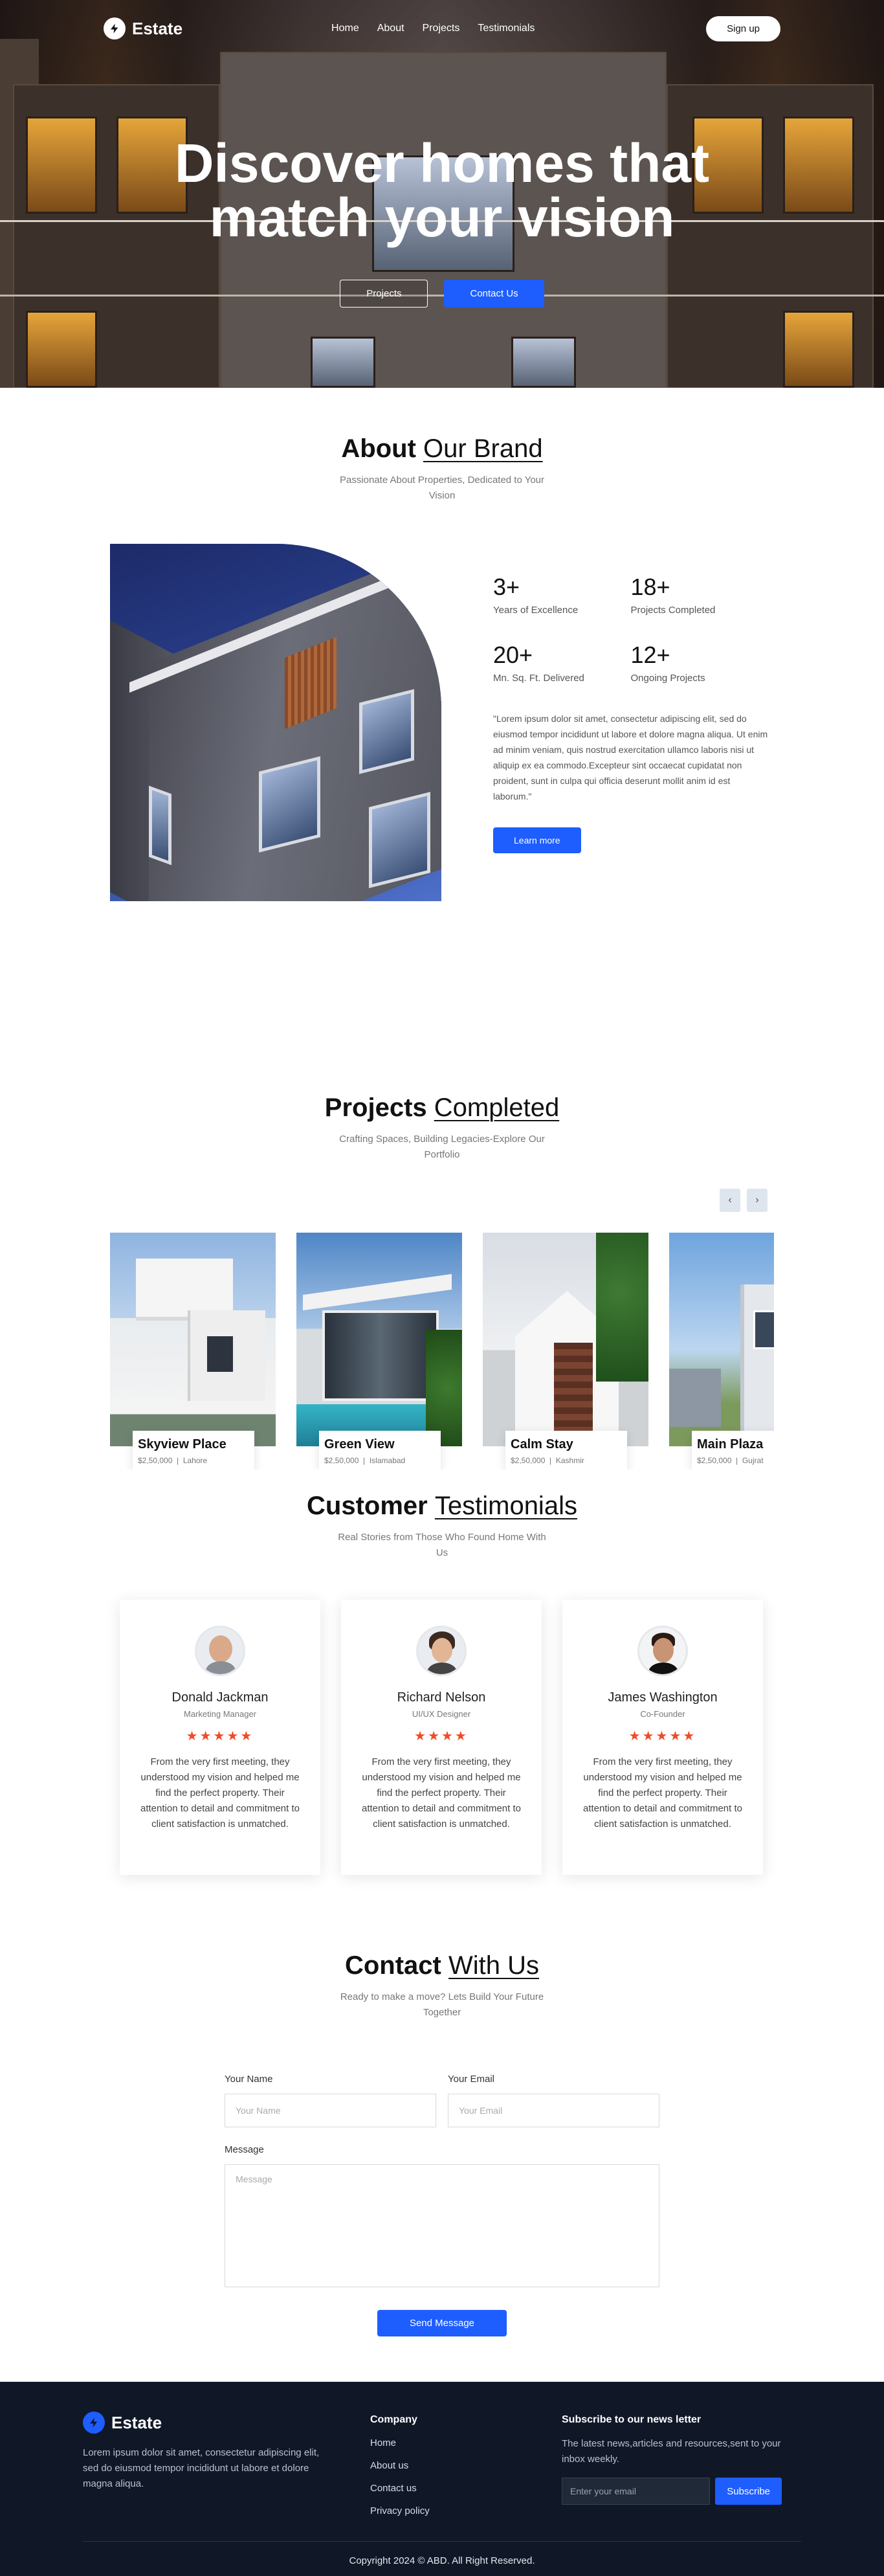 This screenshot has height=2576, width=884. I want to click on nav-link-projects: Projects, so click(441, 28).